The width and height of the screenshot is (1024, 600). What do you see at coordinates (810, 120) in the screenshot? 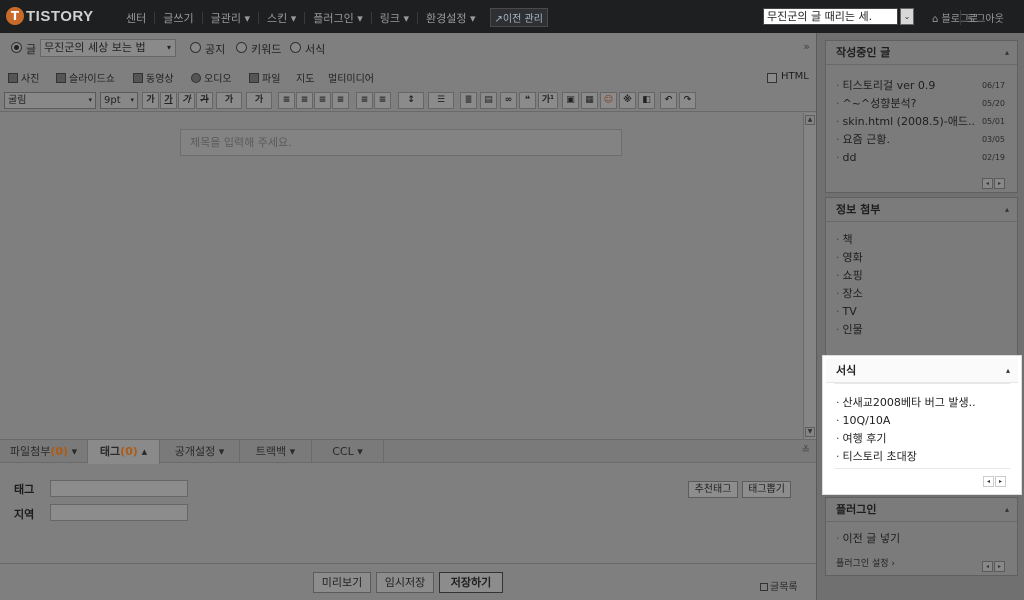
I see `scroll-up-icon: ▲` at bounding box center [810, 120].